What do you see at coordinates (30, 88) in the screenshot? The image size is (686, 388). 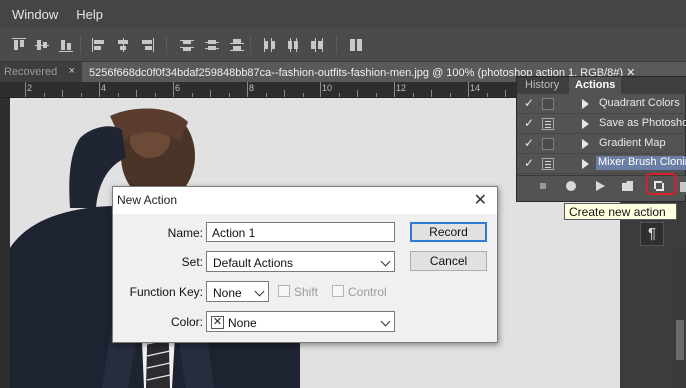 I see `ruler-label: 2` at bounding box center [30, 88].